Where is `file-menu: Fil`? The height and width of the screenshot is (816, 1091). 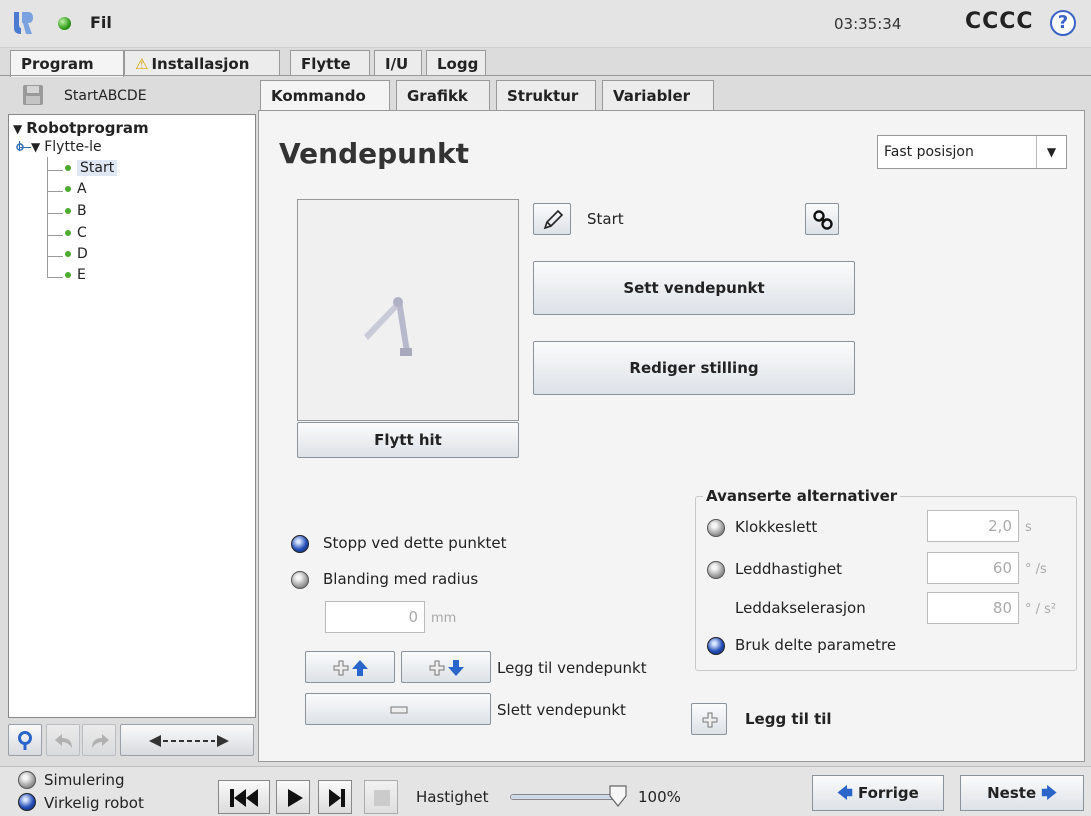 file-menu: Fil is located at coordinates (101, 22).